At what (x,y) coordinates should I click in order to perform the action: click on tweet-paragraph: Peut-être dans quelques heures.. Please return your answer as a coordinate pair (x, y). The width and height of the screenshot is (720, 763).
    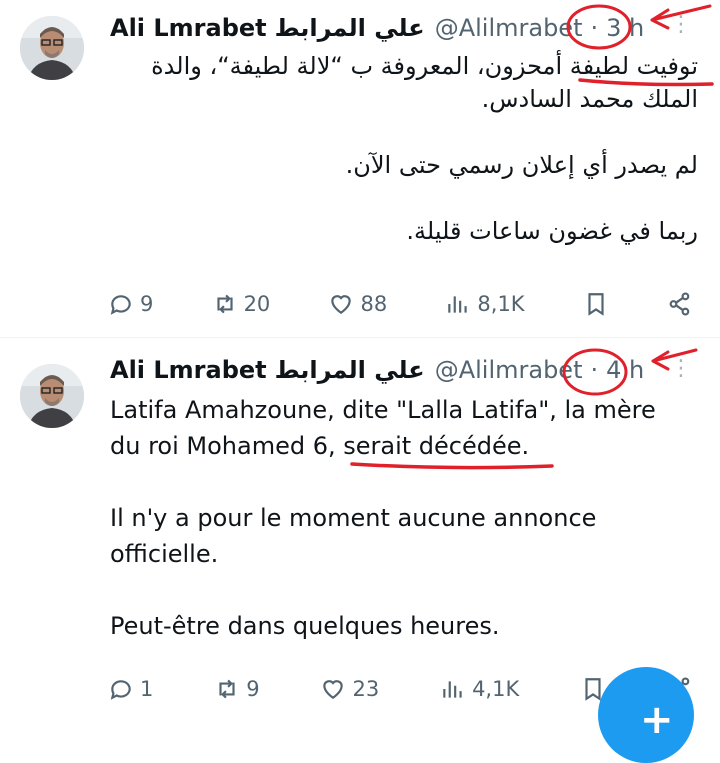
    Looking at the image, I should click on (305, 626).